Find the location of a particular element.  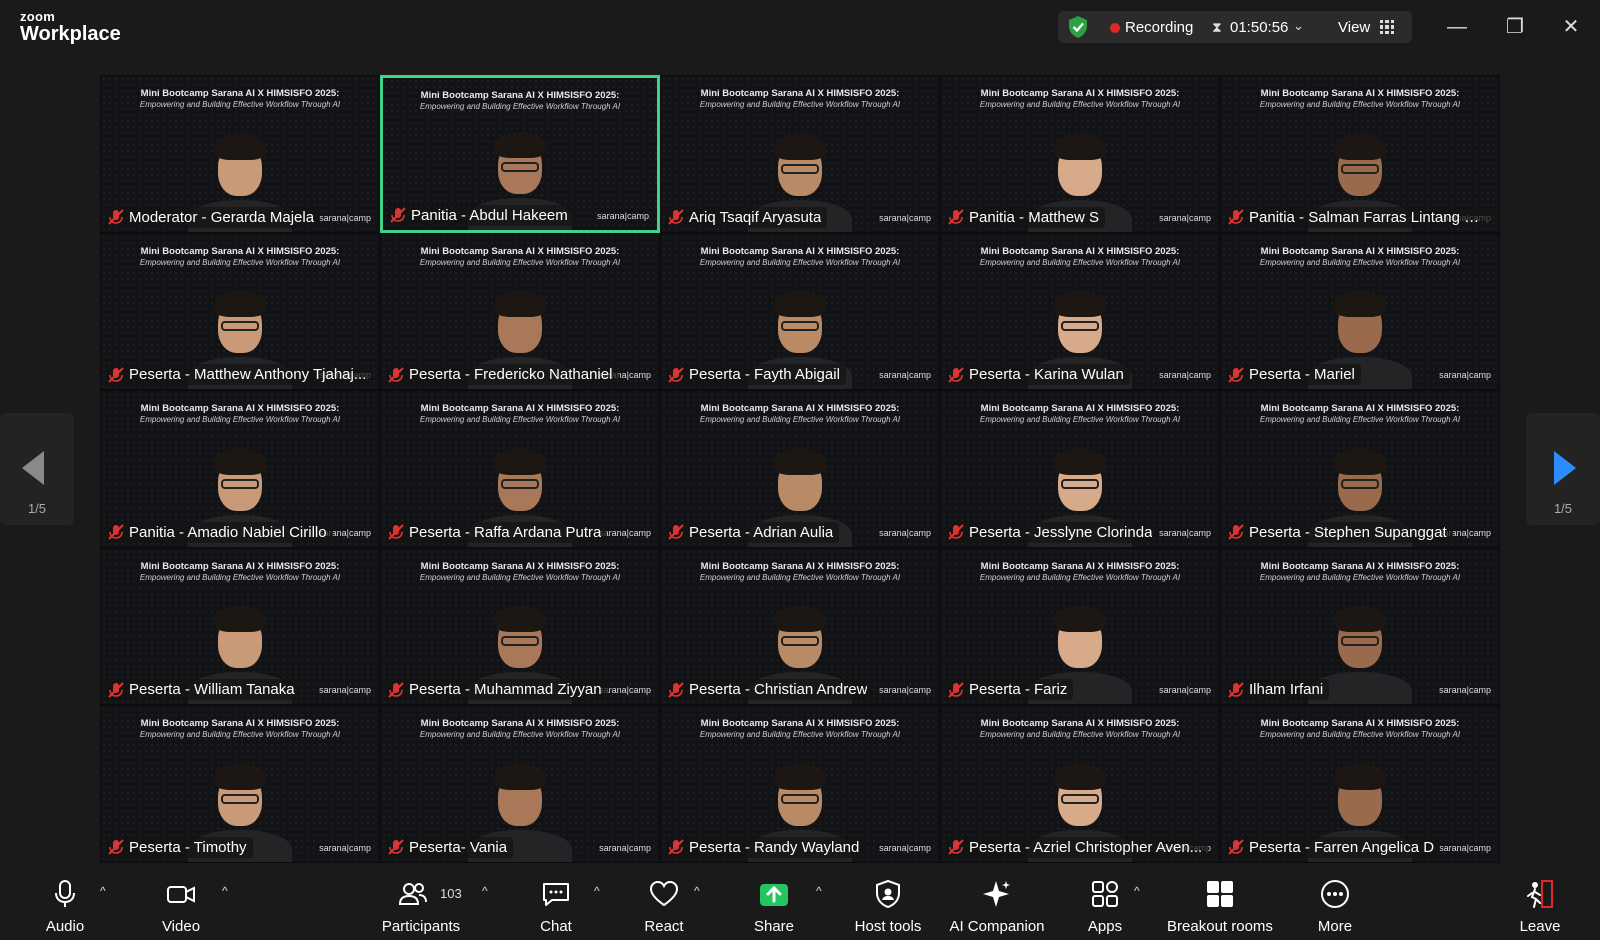

participant-name-bar: Peserta - Christian Andrew is located at coordinates (769, 690).